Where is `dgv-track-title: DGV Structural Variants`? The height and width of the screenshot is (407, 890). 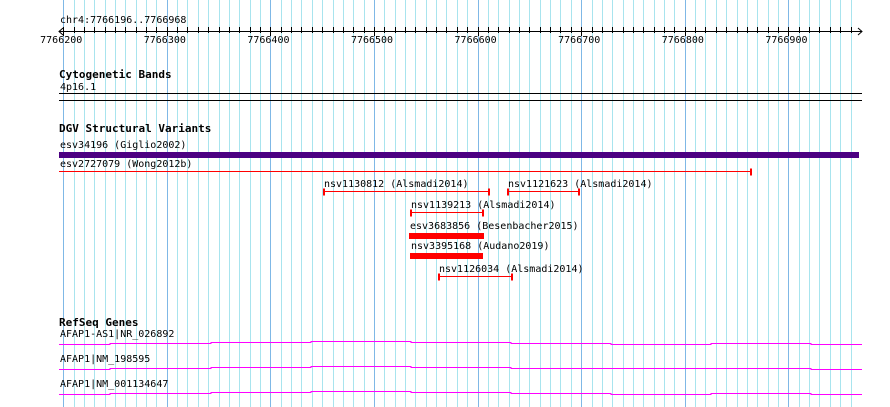
dgv-track-title: DGV Structural Variants is located at coordinates (135, 128).